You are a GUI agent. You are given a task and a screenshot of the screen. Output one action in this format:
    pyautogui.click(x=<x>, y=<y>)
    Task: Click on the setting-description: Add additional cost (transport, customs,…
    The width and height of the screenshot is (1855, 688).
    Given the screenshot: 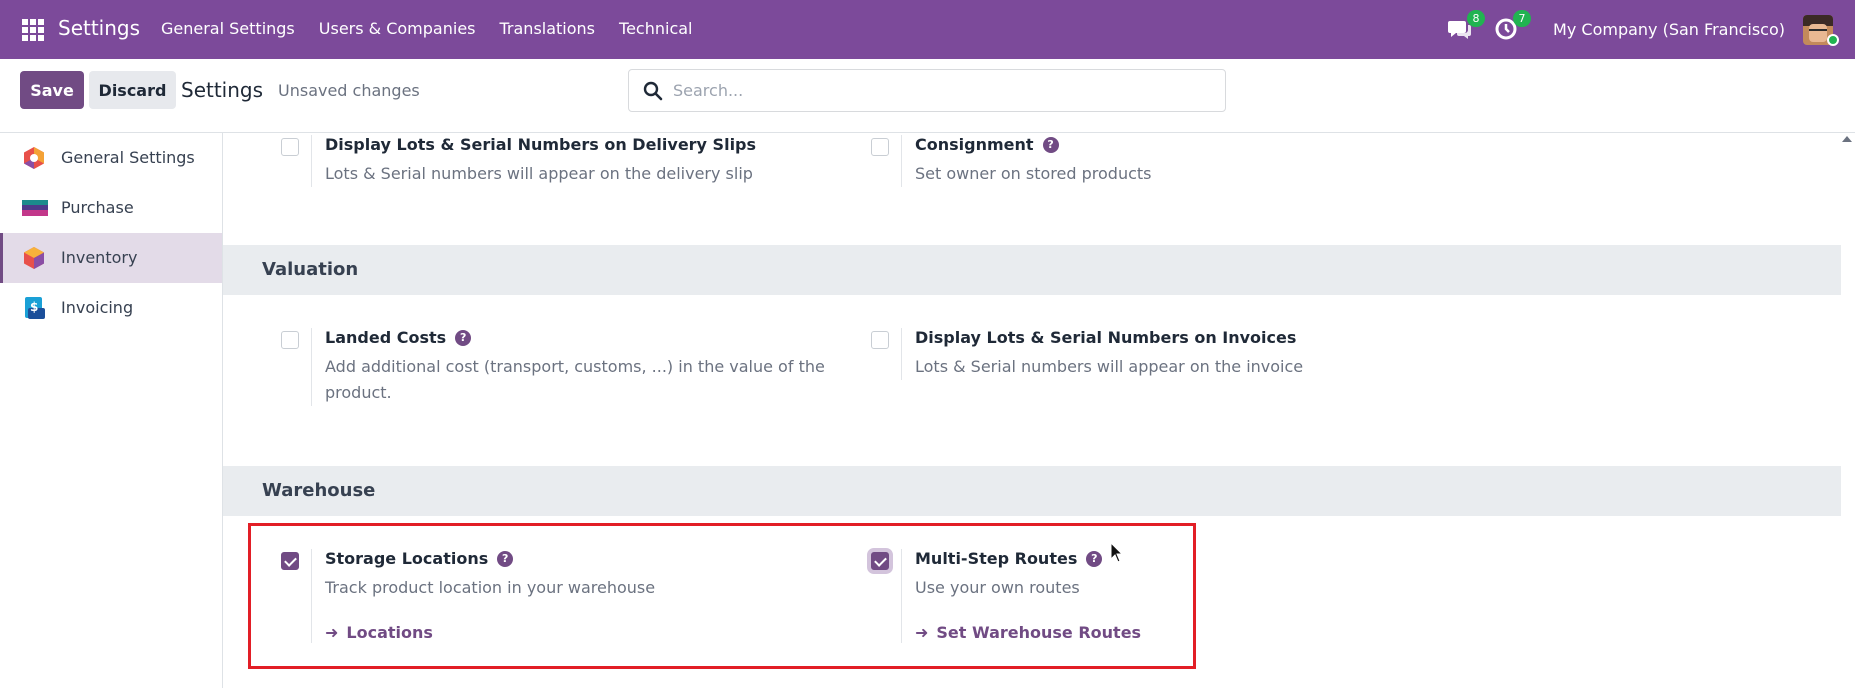 What is the action you would take?
    pyautogui.click(x=575, y=379)
    